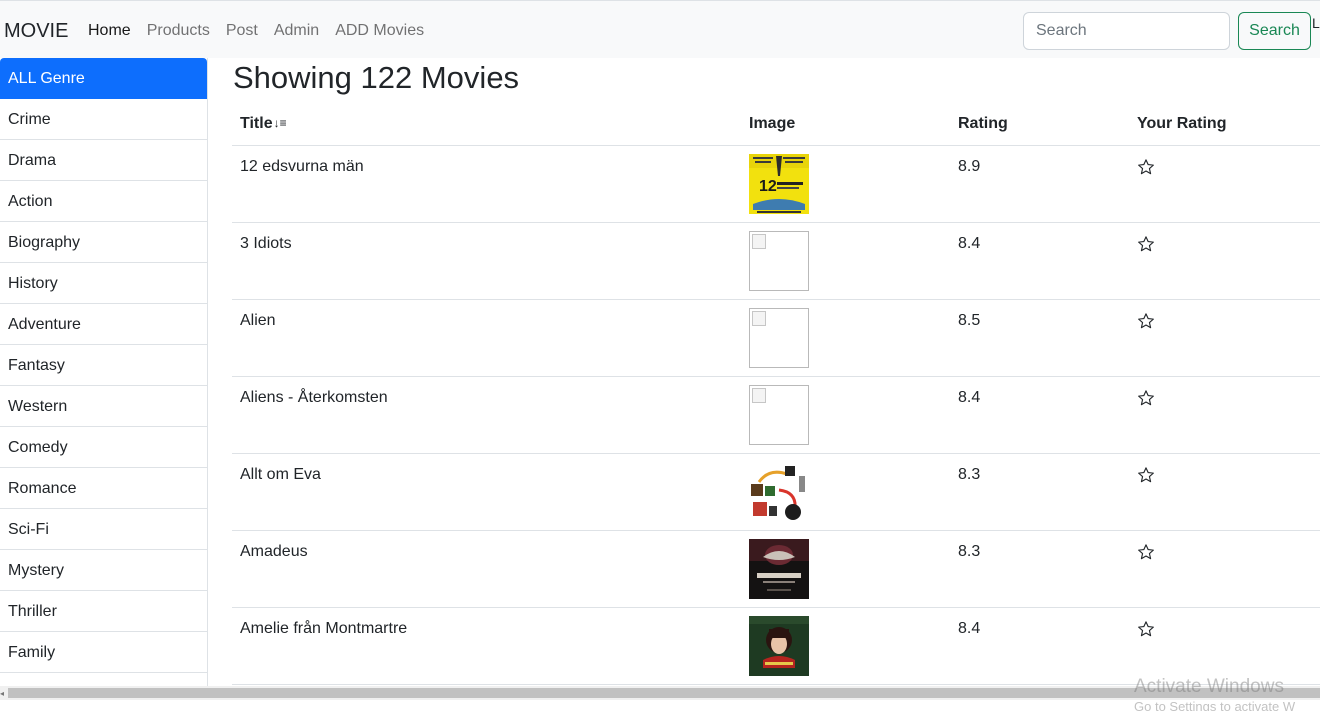  What do you see at coordinates (103, 447) in the screenshot?
I see `genre-item-comedy: Comedy` at bounding box center [103, 447].